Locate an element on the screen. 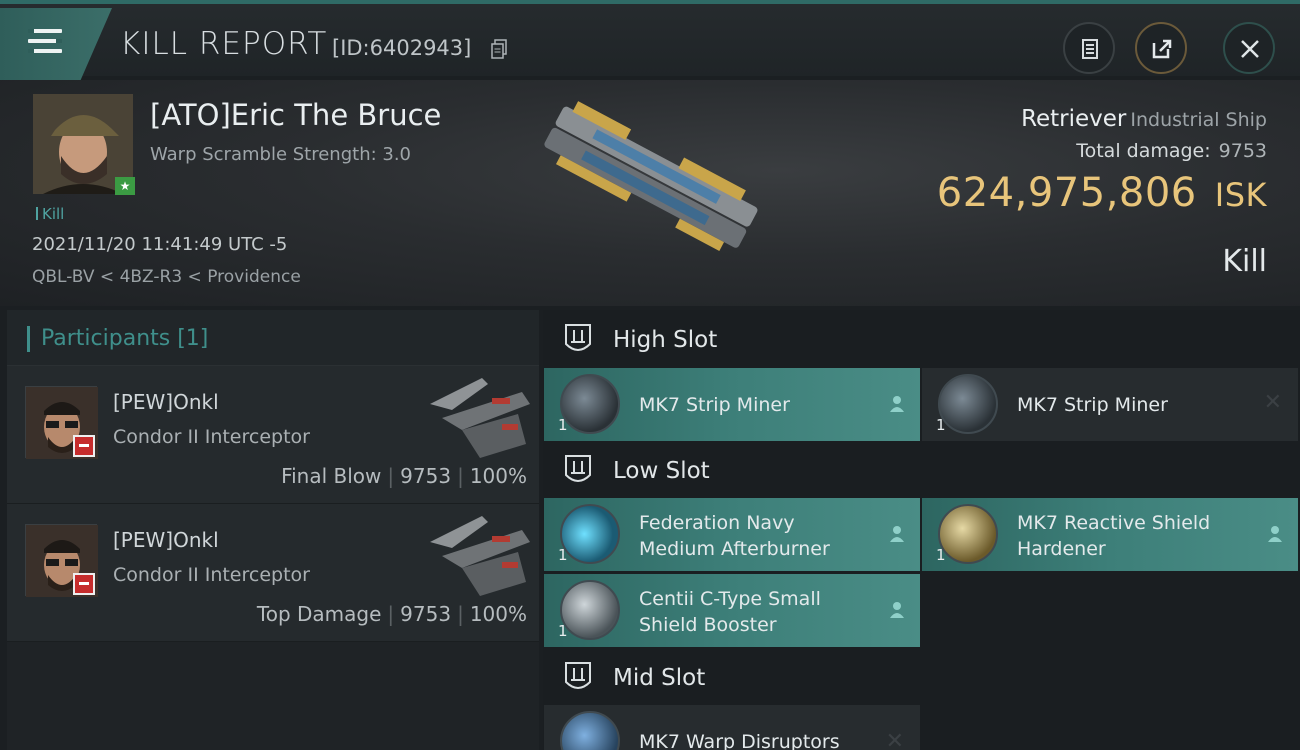 The width and height of the screenshot is (1300, 750). high-slot-item: 1 MK7 Strip Miner is located at coordinates (732, 404).